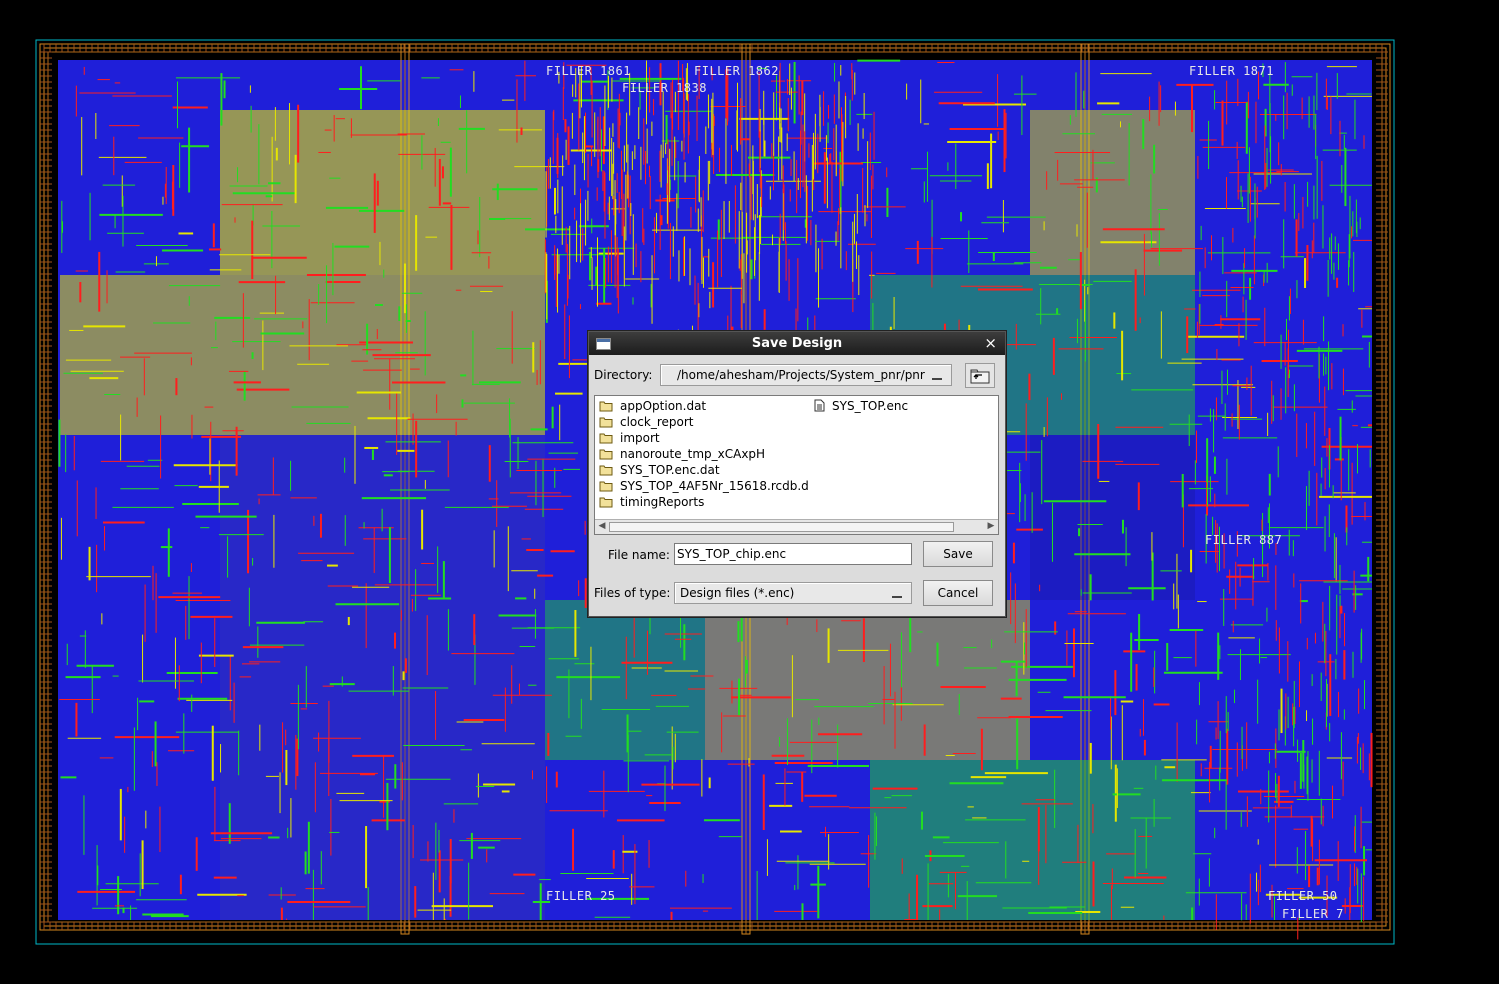  What do you see at coordinates (623, 375) in the screenshot?
I see `directory-label: Directory:` at bounding box center [623, 375].